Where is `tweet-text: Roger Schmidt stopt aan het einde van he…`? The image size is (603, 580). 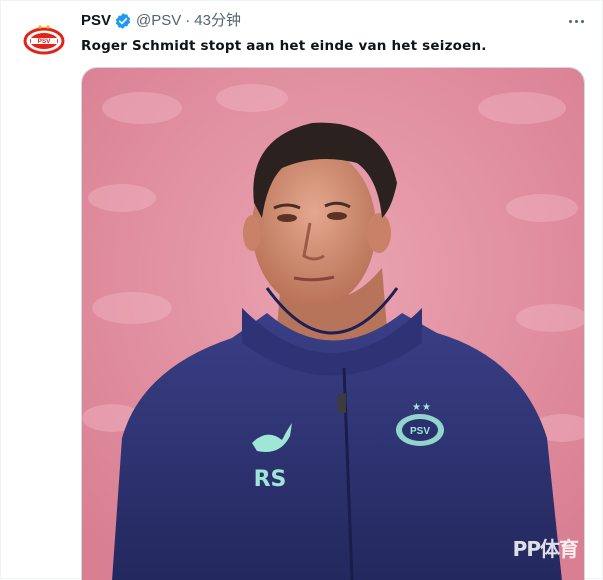
tweet-text: Roger Schmidt stopt aan het einde van he… is located at coordinates (284, 46).